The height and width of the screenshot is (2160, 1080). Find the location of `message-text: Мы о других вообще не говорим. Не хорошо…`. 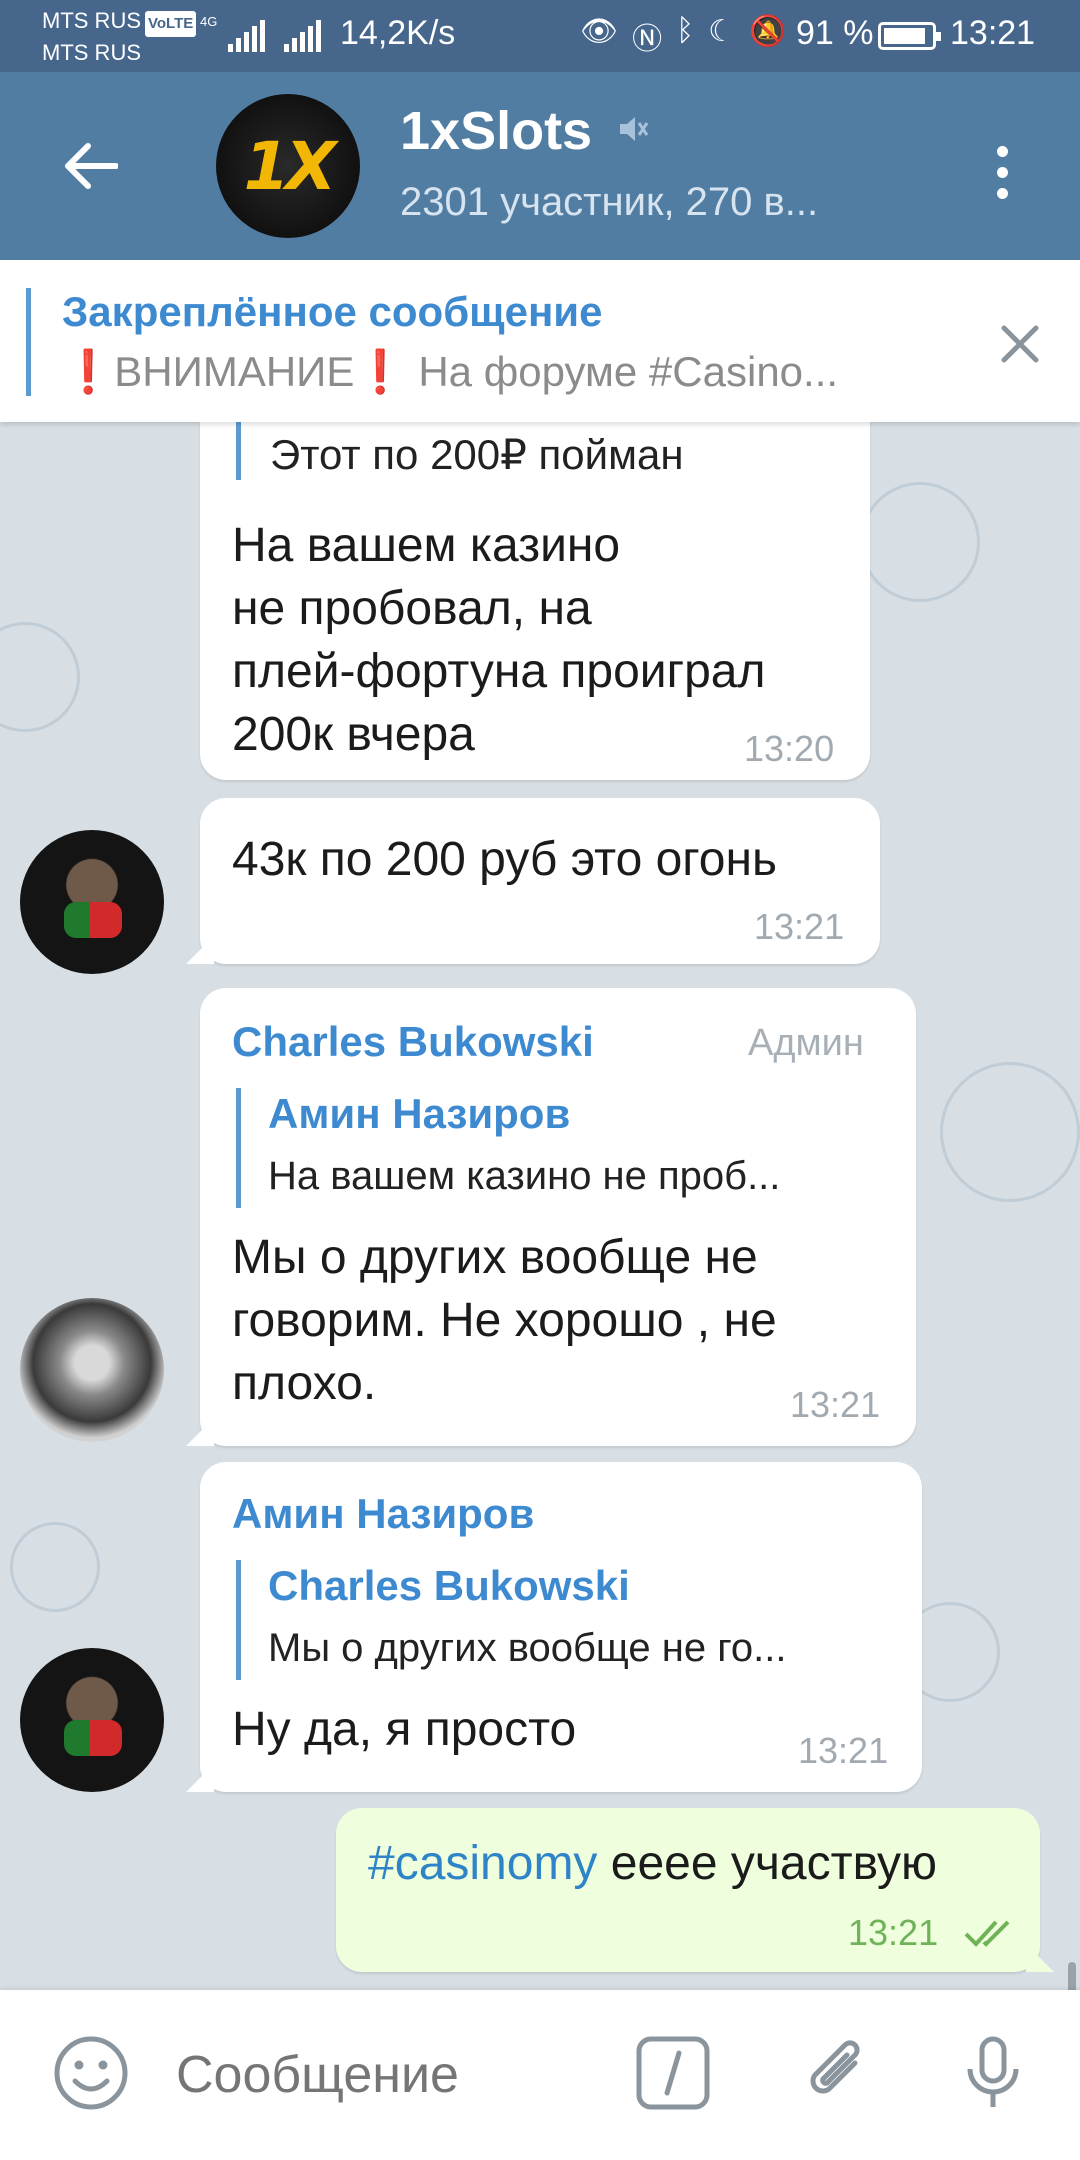

message-text: Мы о других вообще не говорим. Не хорошо… is located at coordinates (504, 1320).